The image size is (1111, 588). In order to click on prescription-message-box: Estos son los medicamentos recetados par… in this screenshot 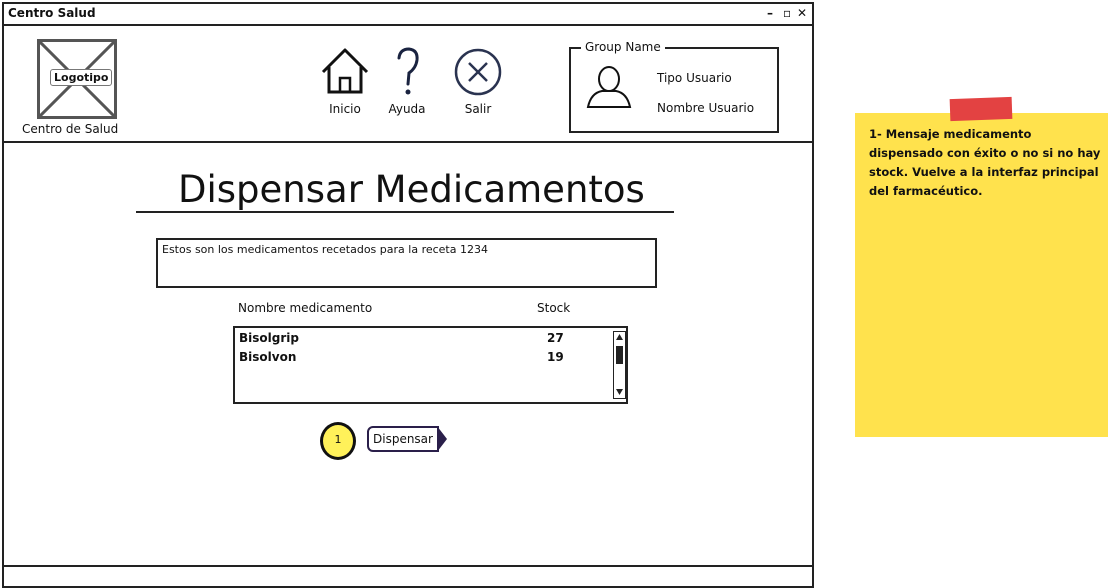, I will do `click(406, 263)`.